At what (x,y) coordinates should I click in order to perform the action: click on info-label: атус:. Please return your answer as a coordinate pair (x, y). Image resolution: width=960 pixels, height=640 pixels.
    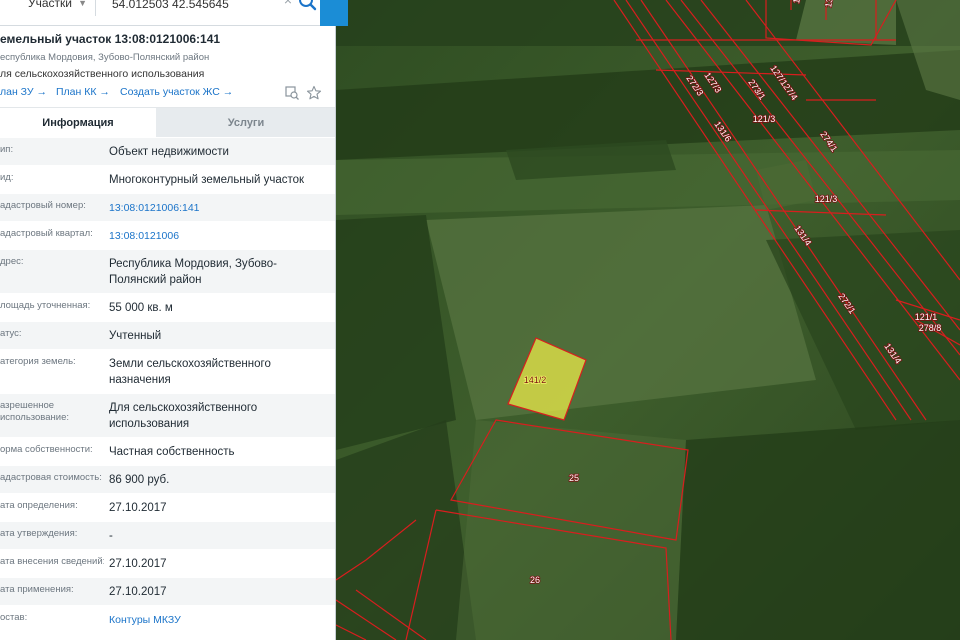
    Looking at the image, I should click on (11, 333).